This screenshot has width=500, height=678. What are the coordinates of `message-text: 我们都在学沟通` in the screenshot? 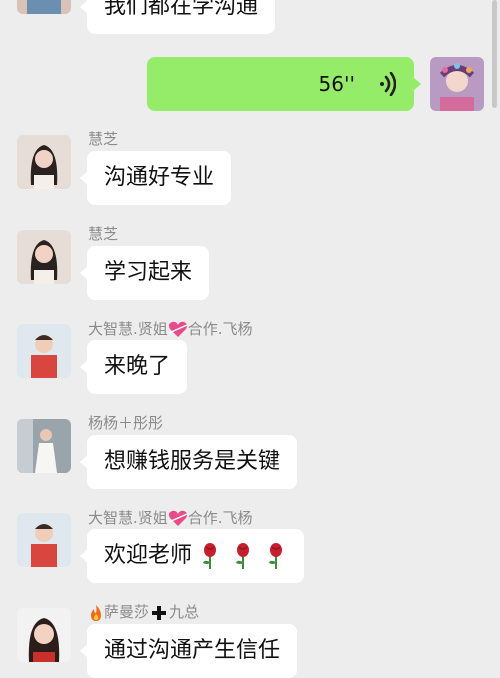 It's located at (181, 9).